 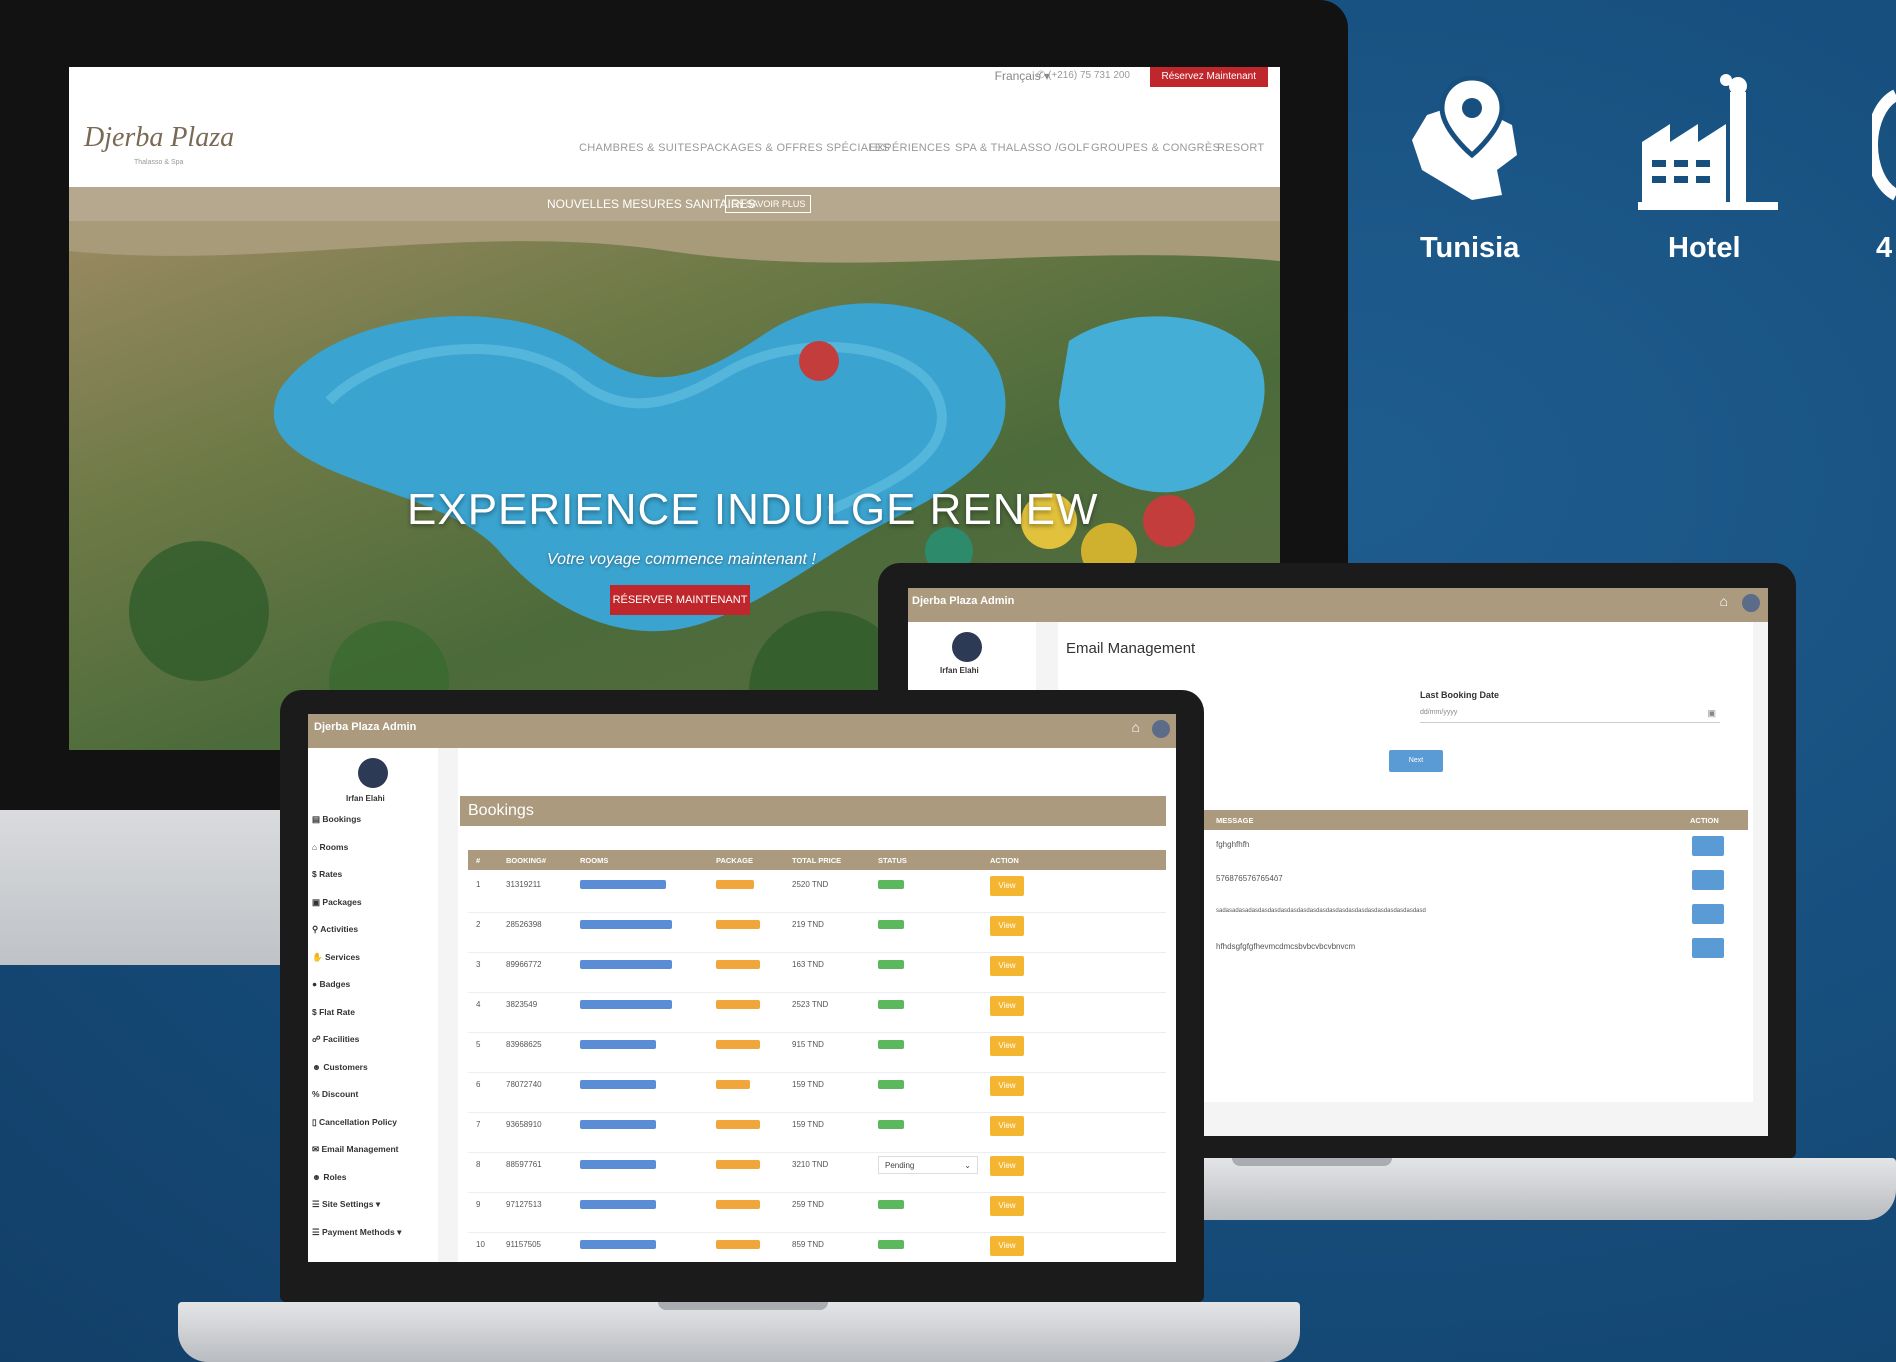 I want to click on table-row: 5 83968625 915 TND View, so click(x=817, y=1052).